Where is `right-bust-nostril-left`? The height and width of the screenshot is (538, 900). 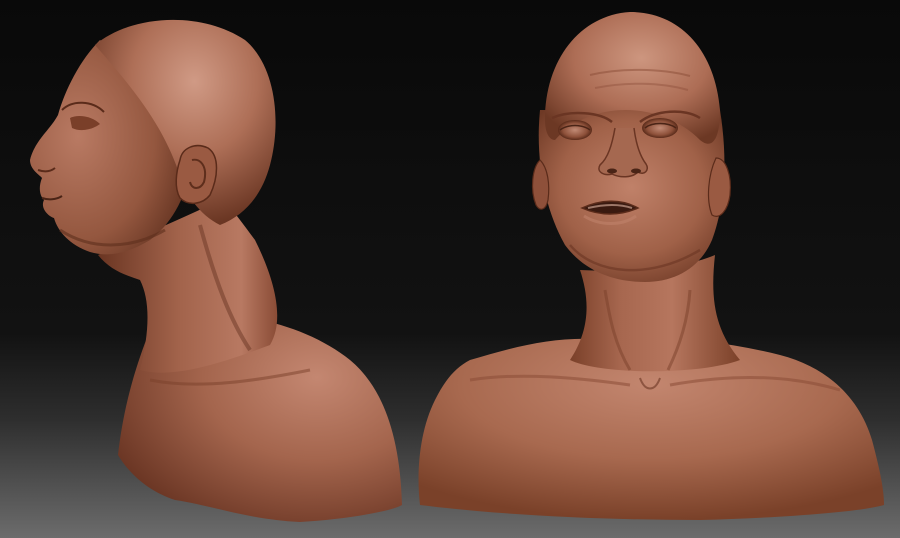
right-bust-nostril-left is located at coordinates (612, 171).